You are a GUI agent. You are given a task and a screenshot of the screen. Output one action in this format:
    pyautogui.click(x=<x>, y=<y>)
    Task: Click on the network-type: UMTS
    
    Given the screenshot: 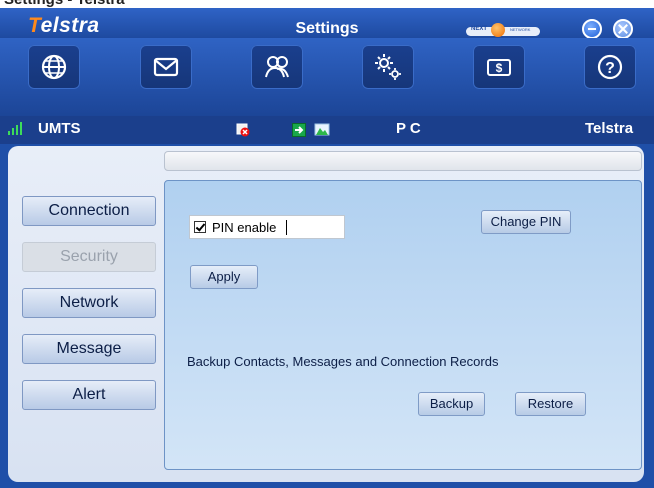 What is the action you would take?
    pyautogui.click(x=59, y=128)
    